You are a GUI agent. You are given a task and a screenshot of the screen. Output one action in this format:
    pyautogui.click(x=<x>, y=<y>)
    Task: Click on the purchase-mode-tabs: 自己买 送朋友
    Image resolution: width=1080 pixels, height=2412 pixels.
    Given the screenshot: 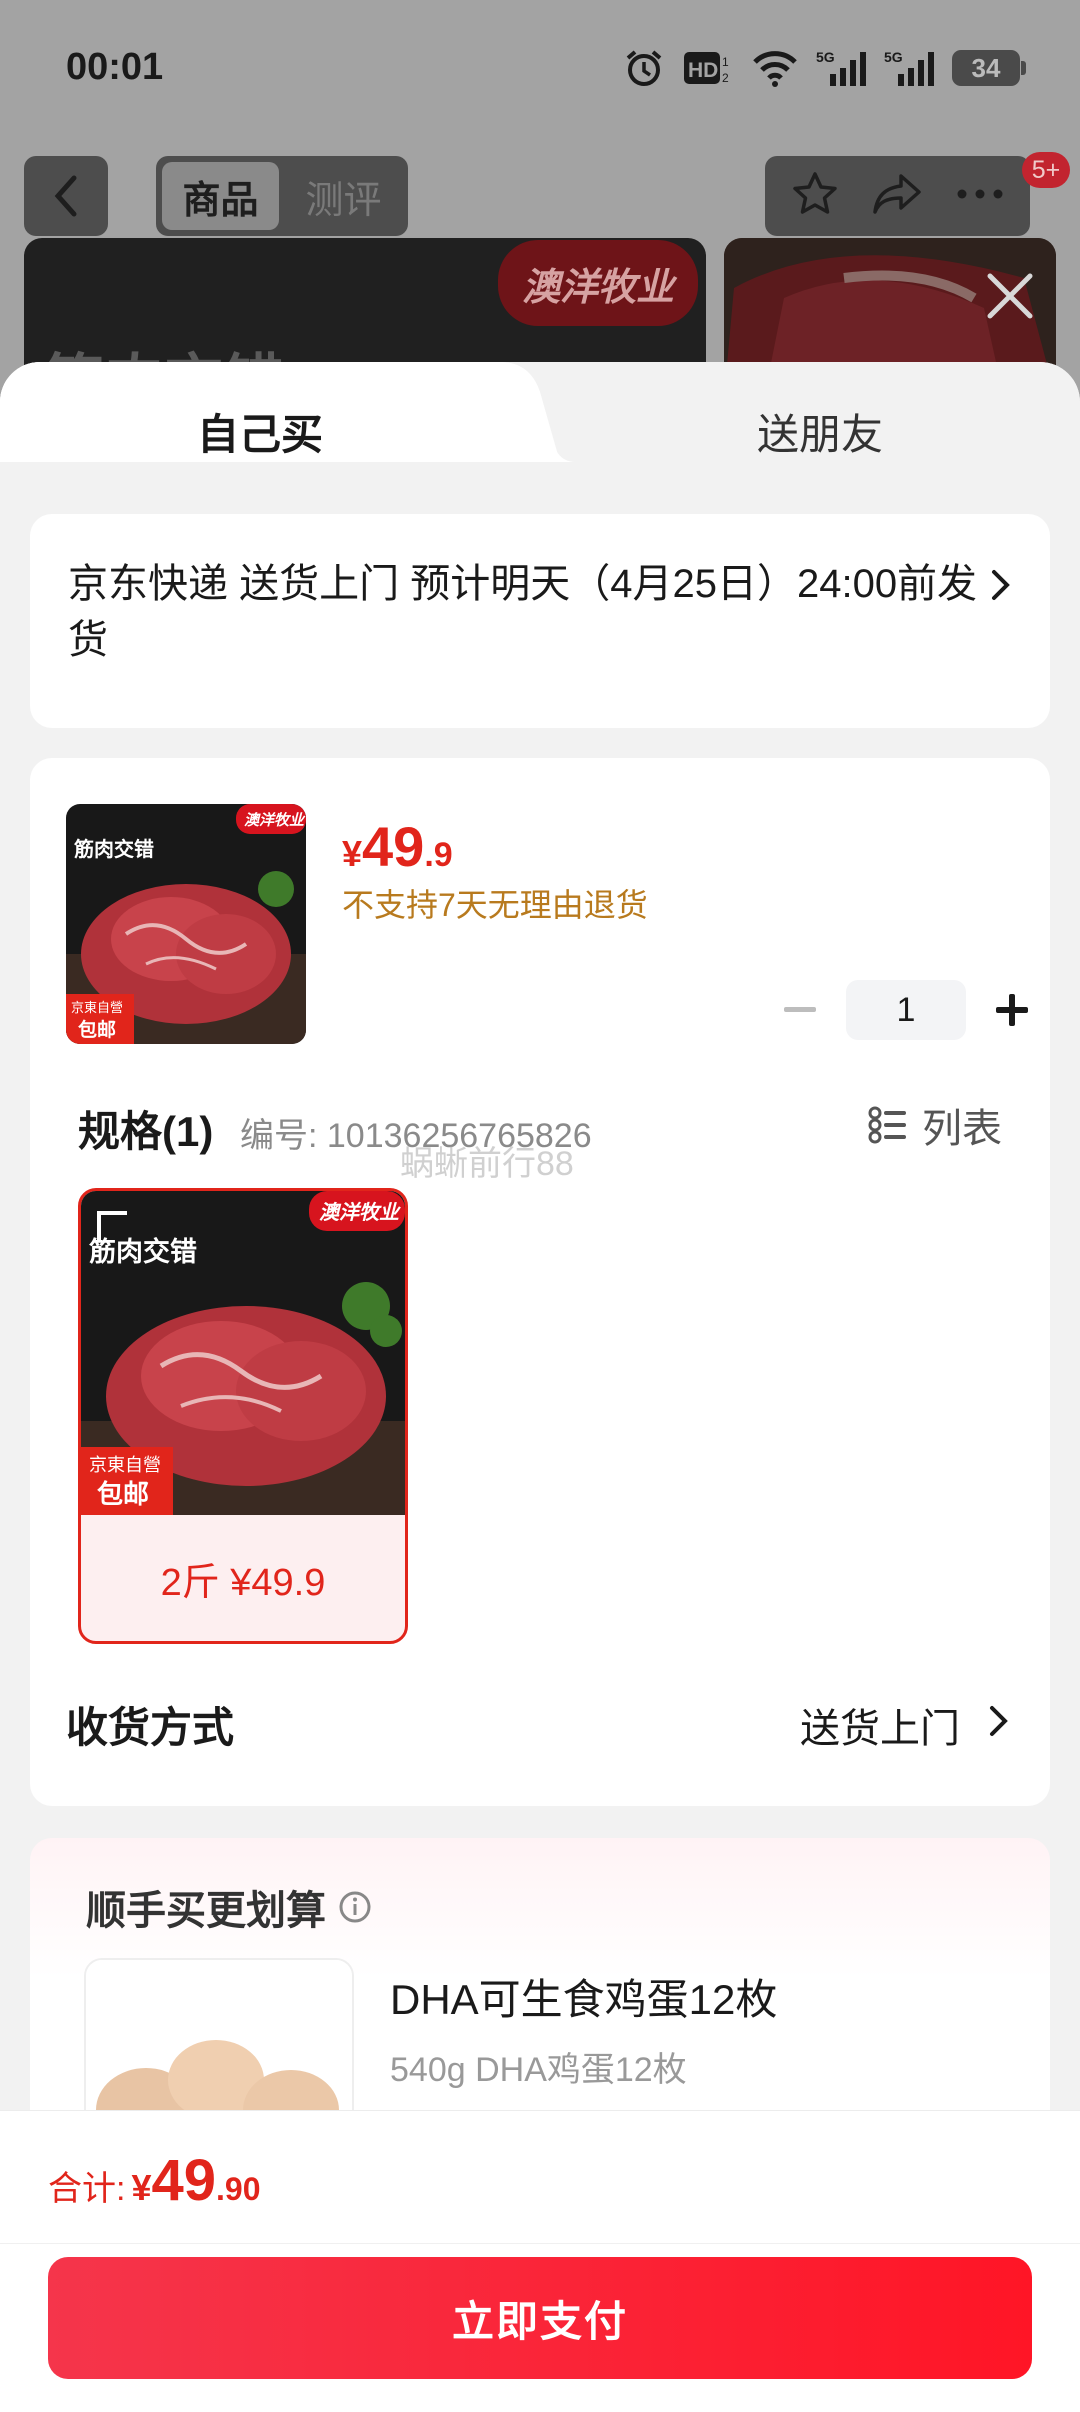 What is the action you would take?
    pyautogui.click(x=540, y=431)
    